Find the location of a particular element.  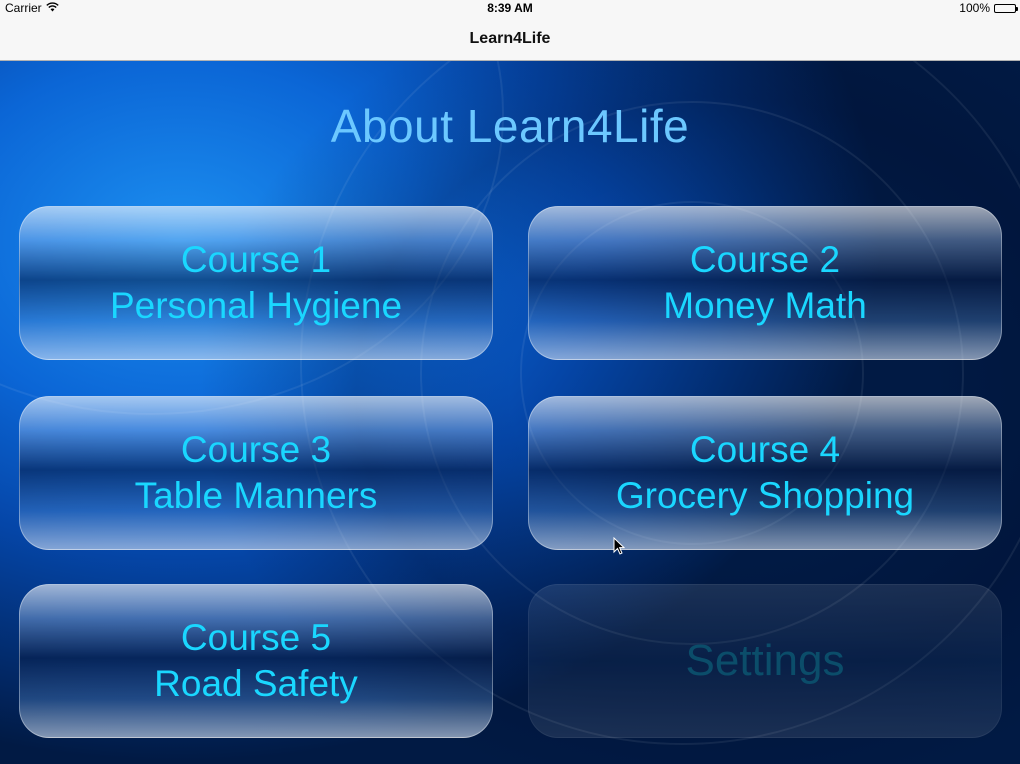

course-name-label: Road Safety is located at coordinates (256, 683).